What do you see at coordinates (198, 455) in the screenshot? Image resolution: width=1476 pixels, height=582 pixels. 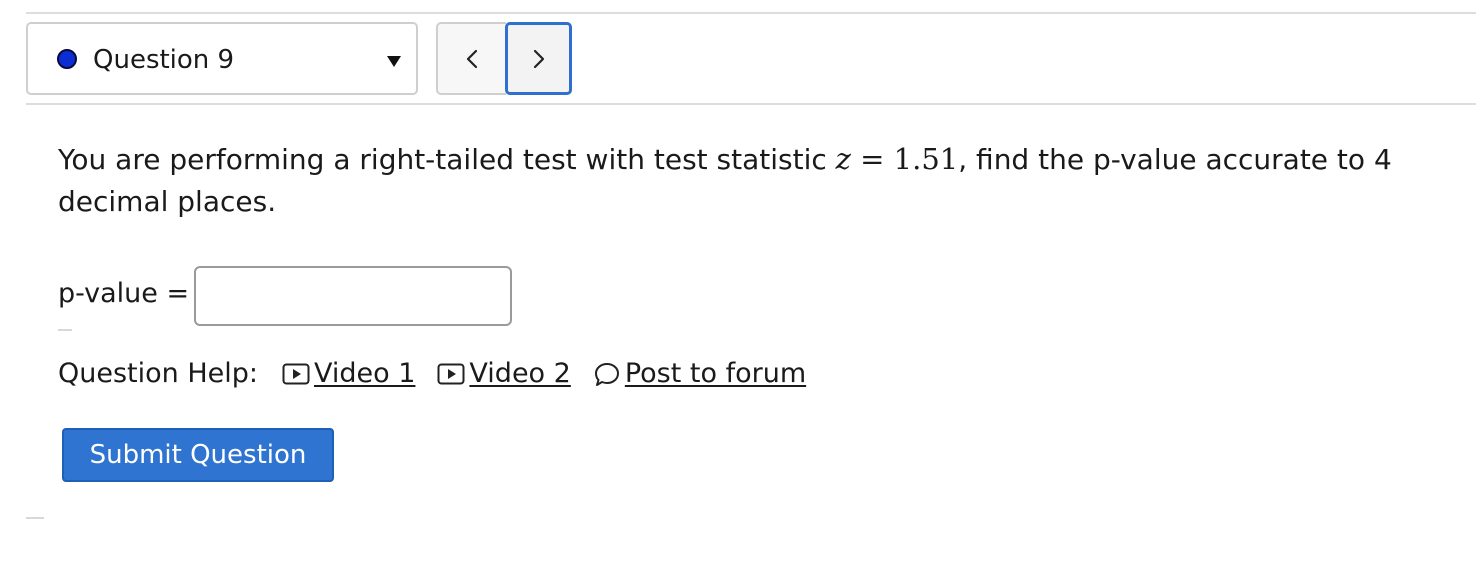 I see `submit-question-button: Submit Question` at bounding box center [198, 455].